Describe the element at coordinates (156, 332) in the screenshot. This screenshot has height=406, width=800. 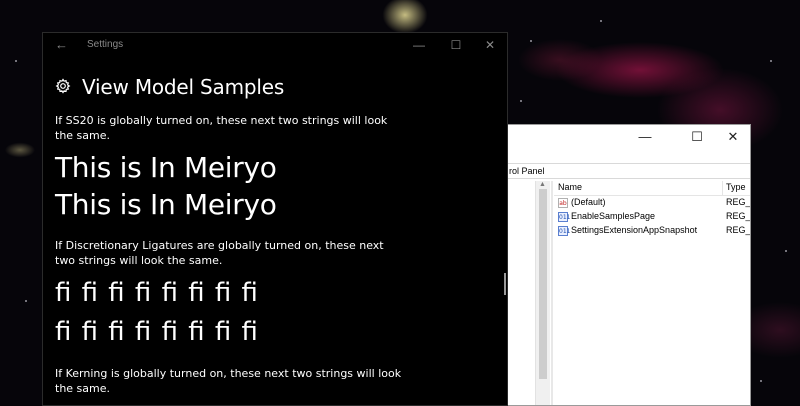
I see `ligature-sample-2: ﬁ ﬁ ﬁ ﬁ ﬁ ﬁ ﬁ ﬁ` at that location.